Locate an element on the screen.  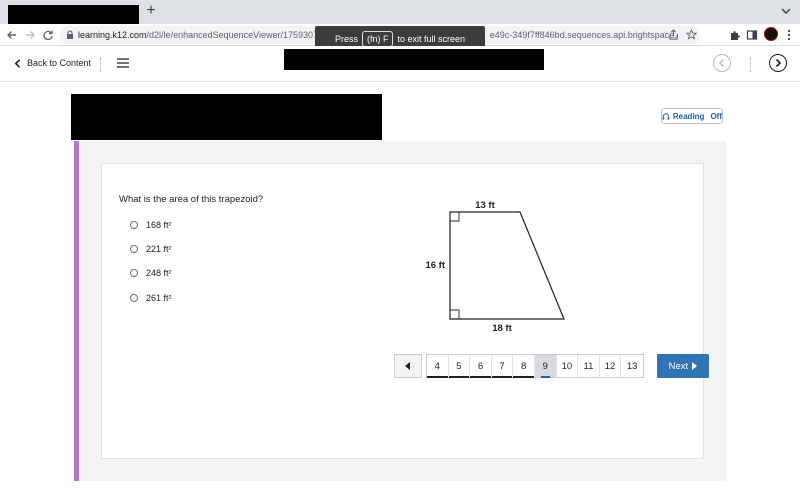
browser-tab-strip: + is located at coordinates (400, 12).